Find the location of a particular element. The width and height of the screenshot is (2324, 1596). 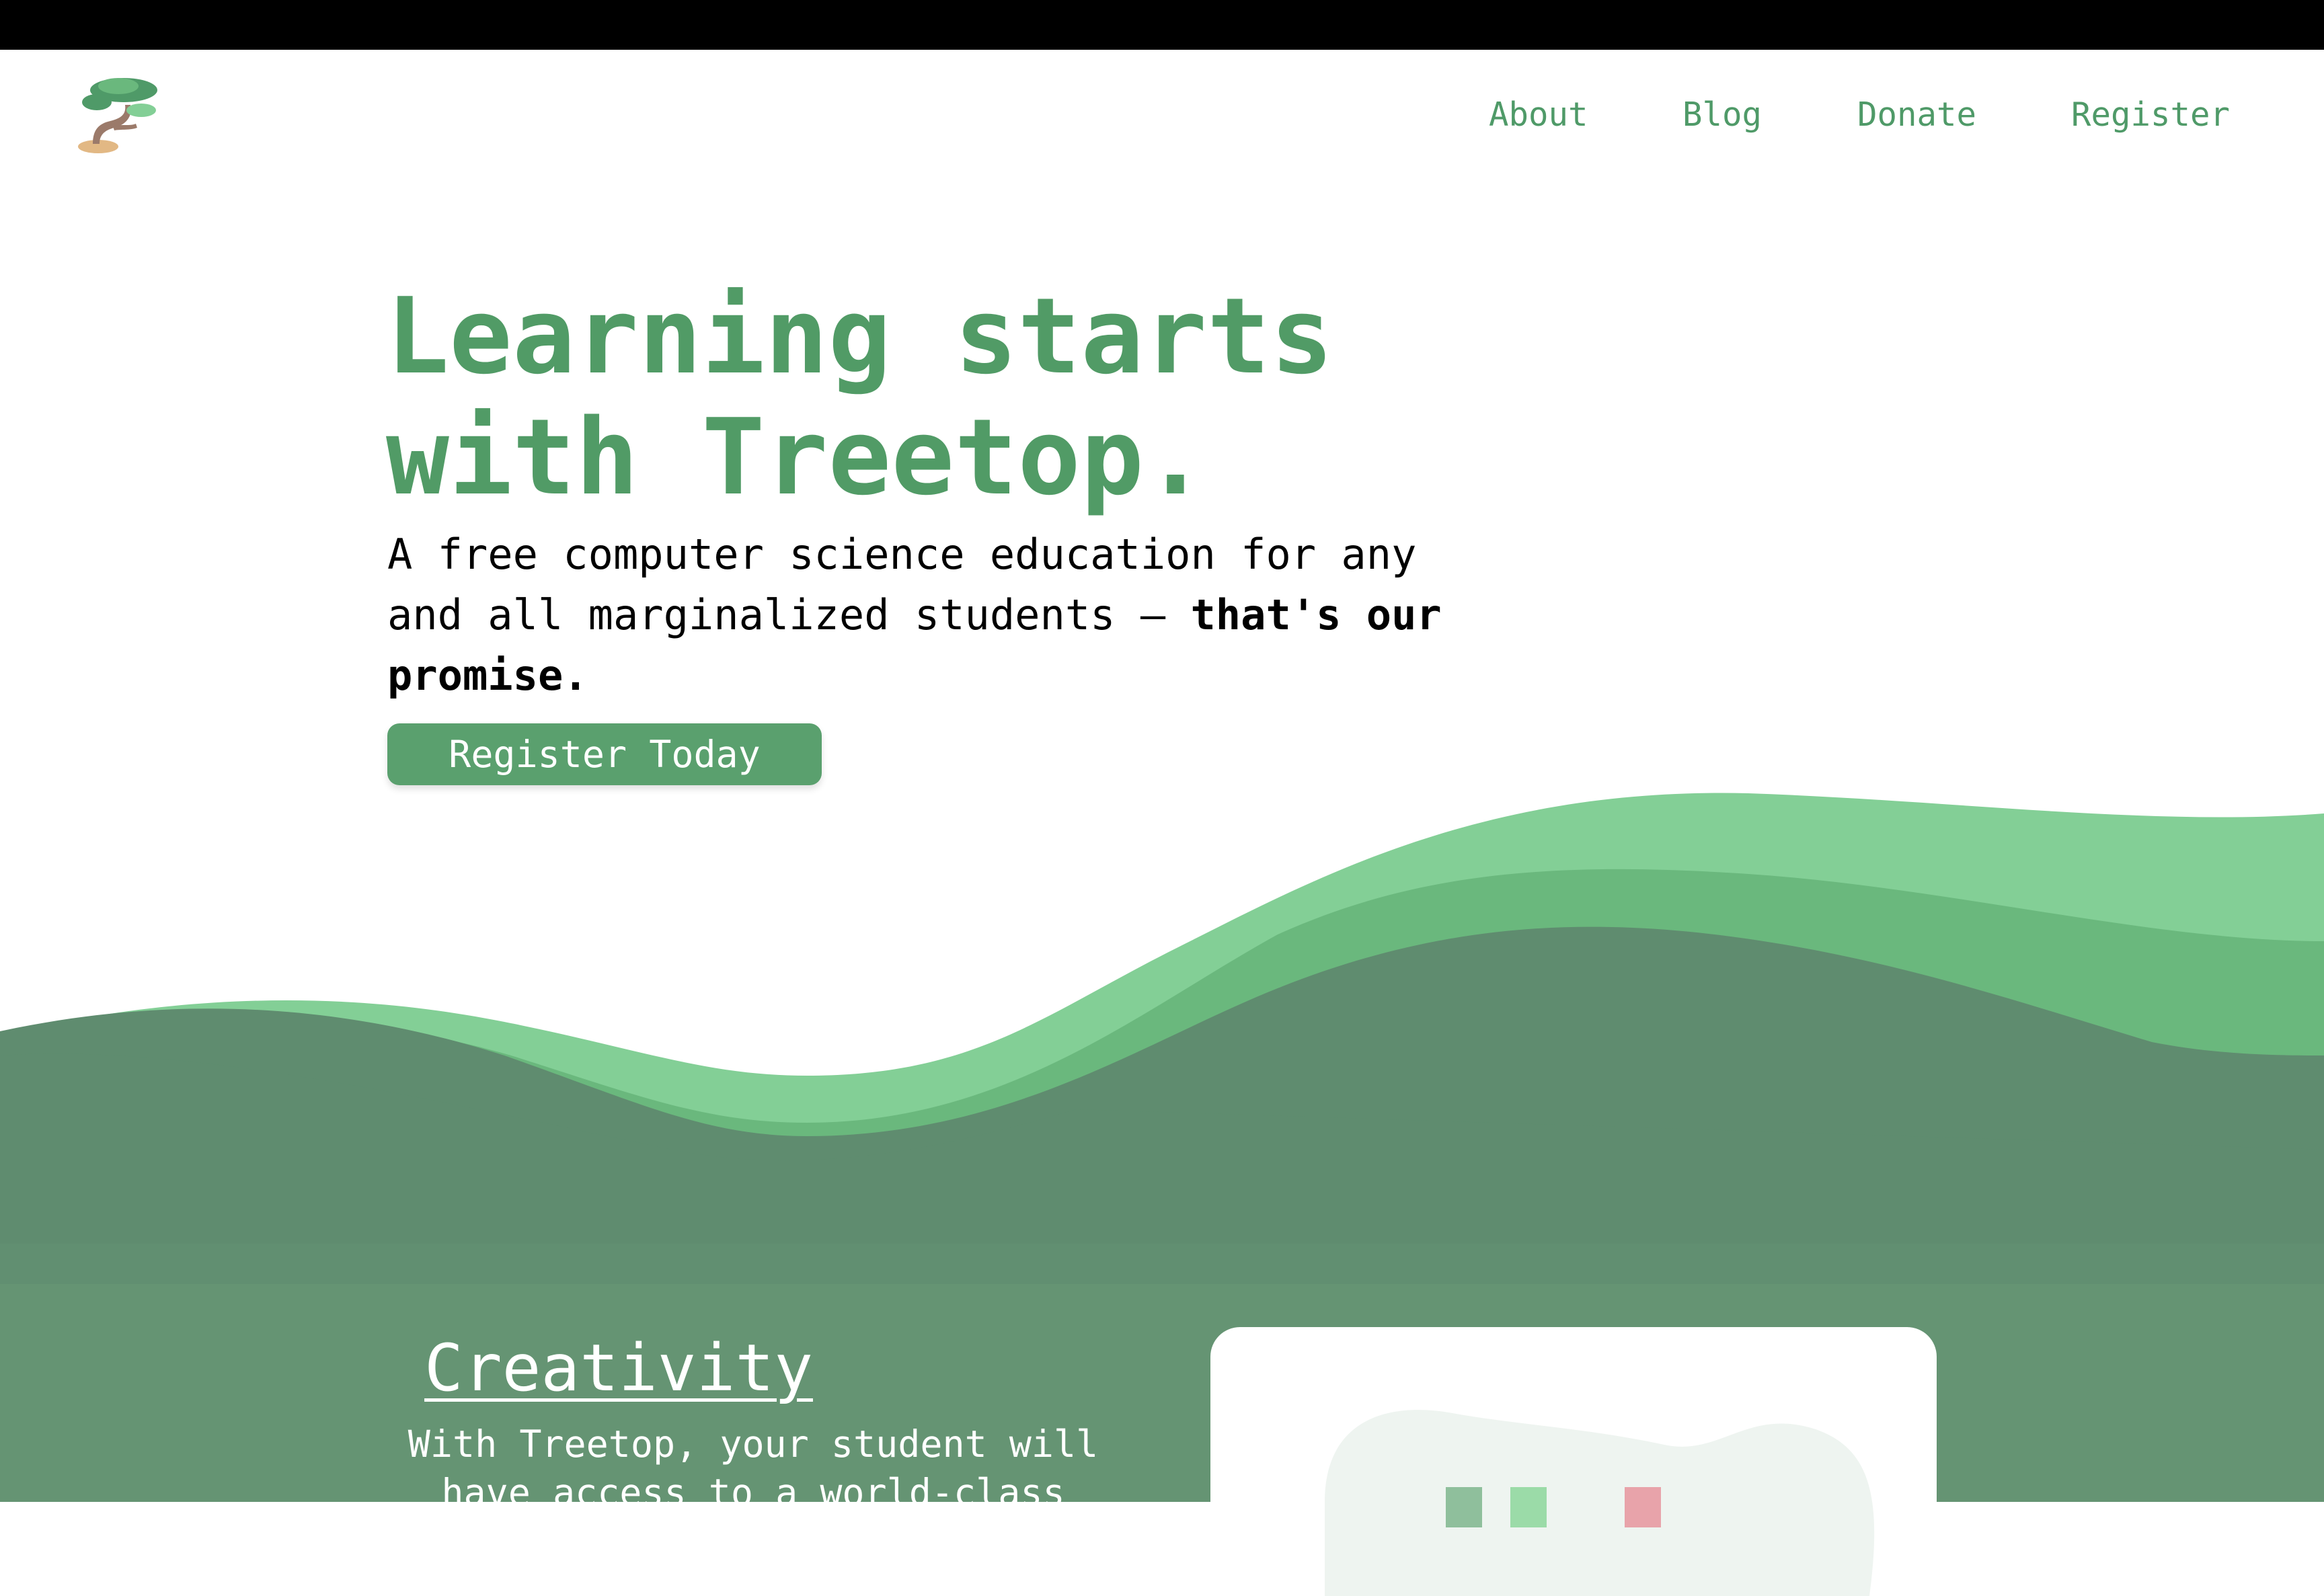

feature-description-line-1: With Treetop, your student will is located at coordinates (754, 1444).